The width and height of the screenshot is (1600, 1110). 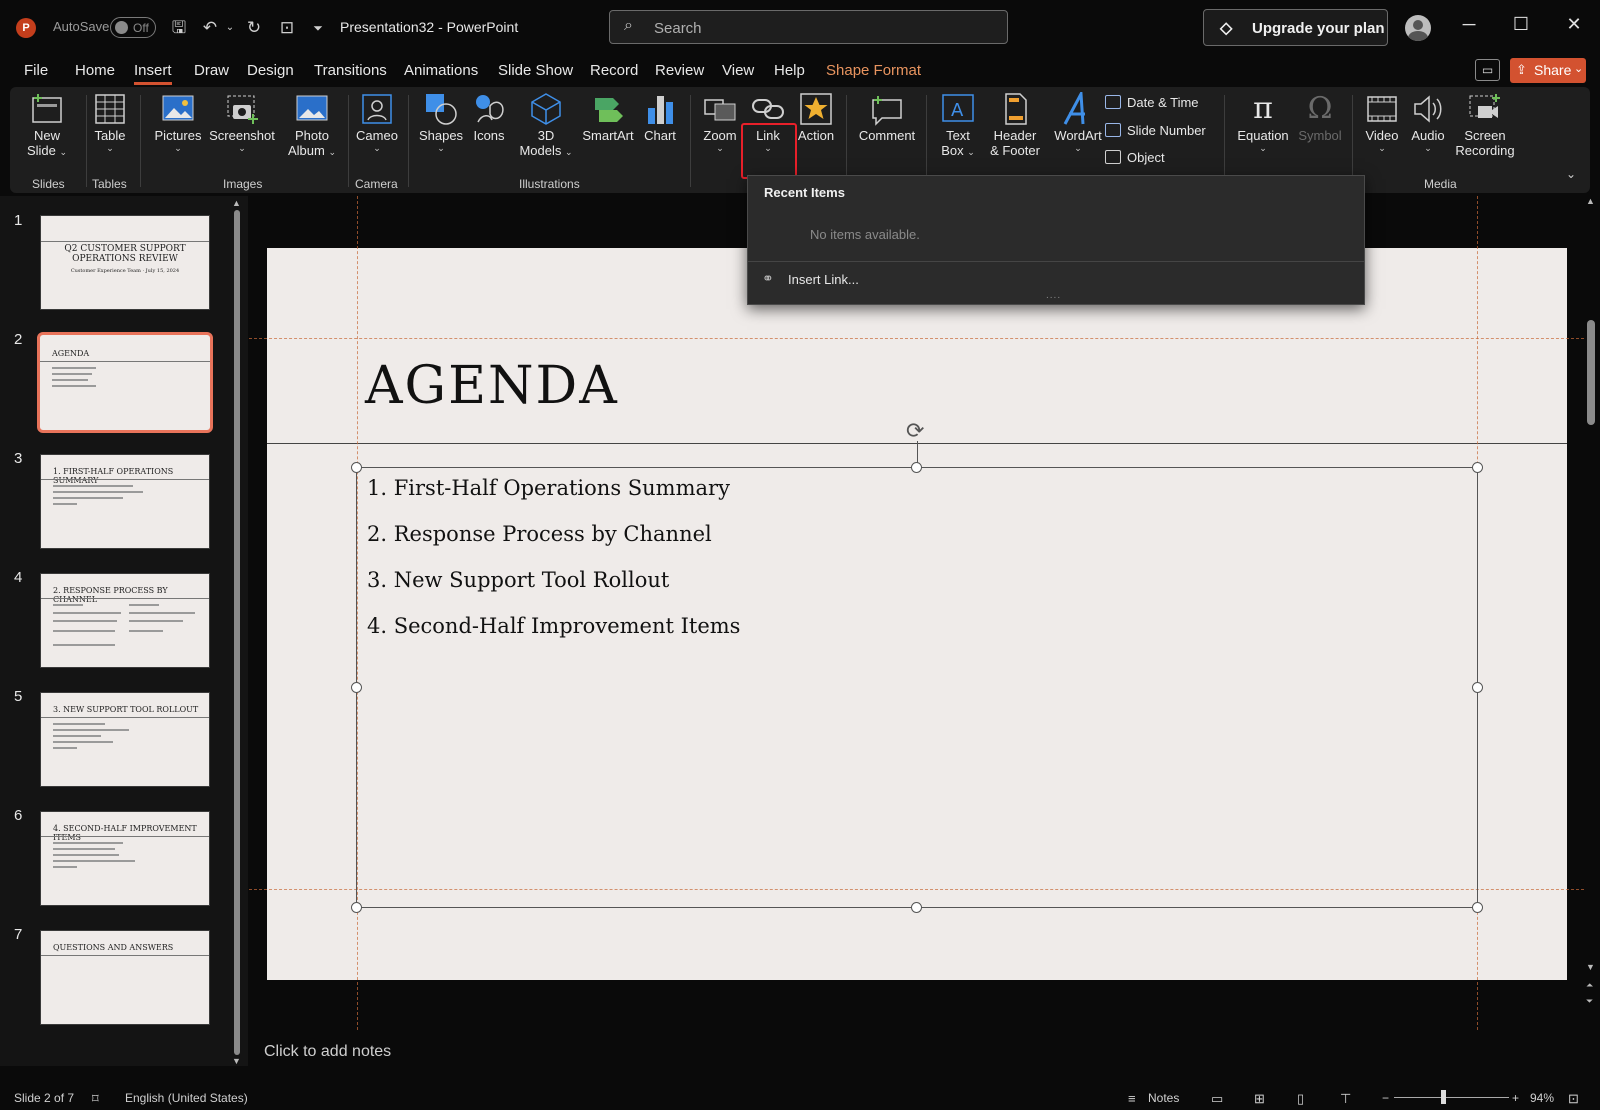 I want to click on audio-button: Audio ⌄, so click(x=1428, y=123).